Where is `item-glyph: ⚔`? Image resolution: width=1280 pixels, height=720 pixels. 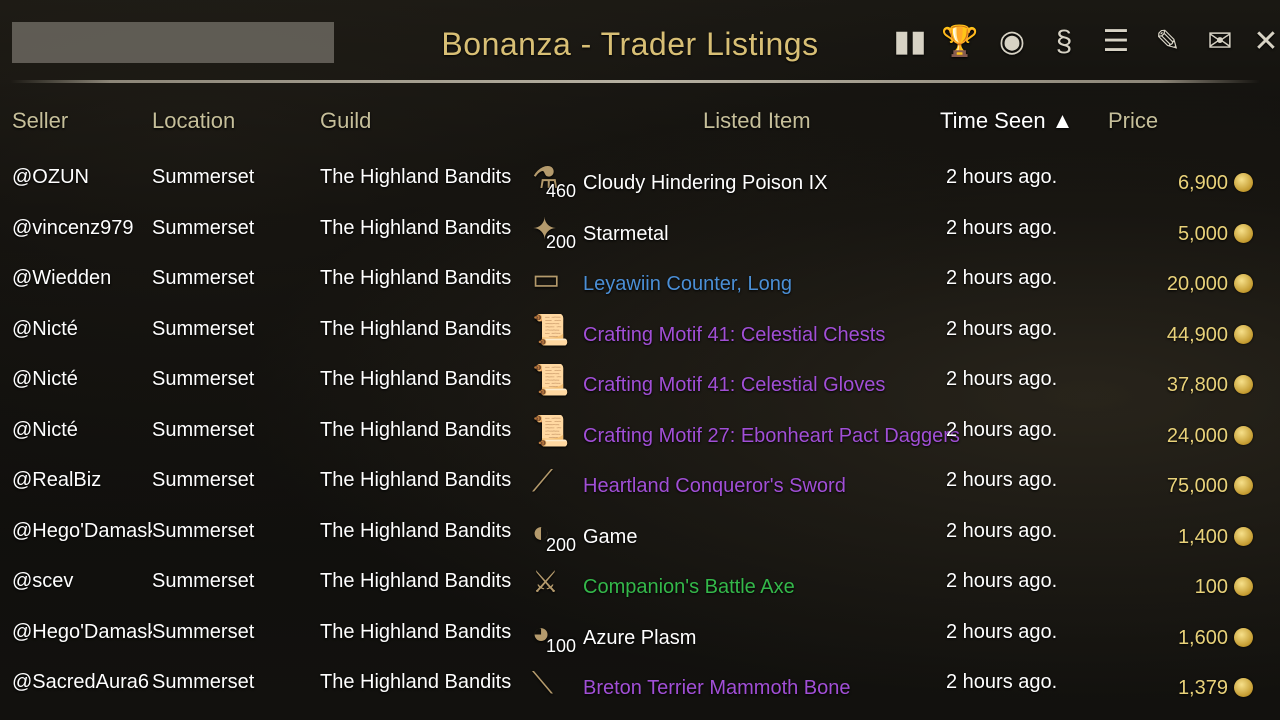 item-glyph: ⚔ is located at coordinates (545, 582).